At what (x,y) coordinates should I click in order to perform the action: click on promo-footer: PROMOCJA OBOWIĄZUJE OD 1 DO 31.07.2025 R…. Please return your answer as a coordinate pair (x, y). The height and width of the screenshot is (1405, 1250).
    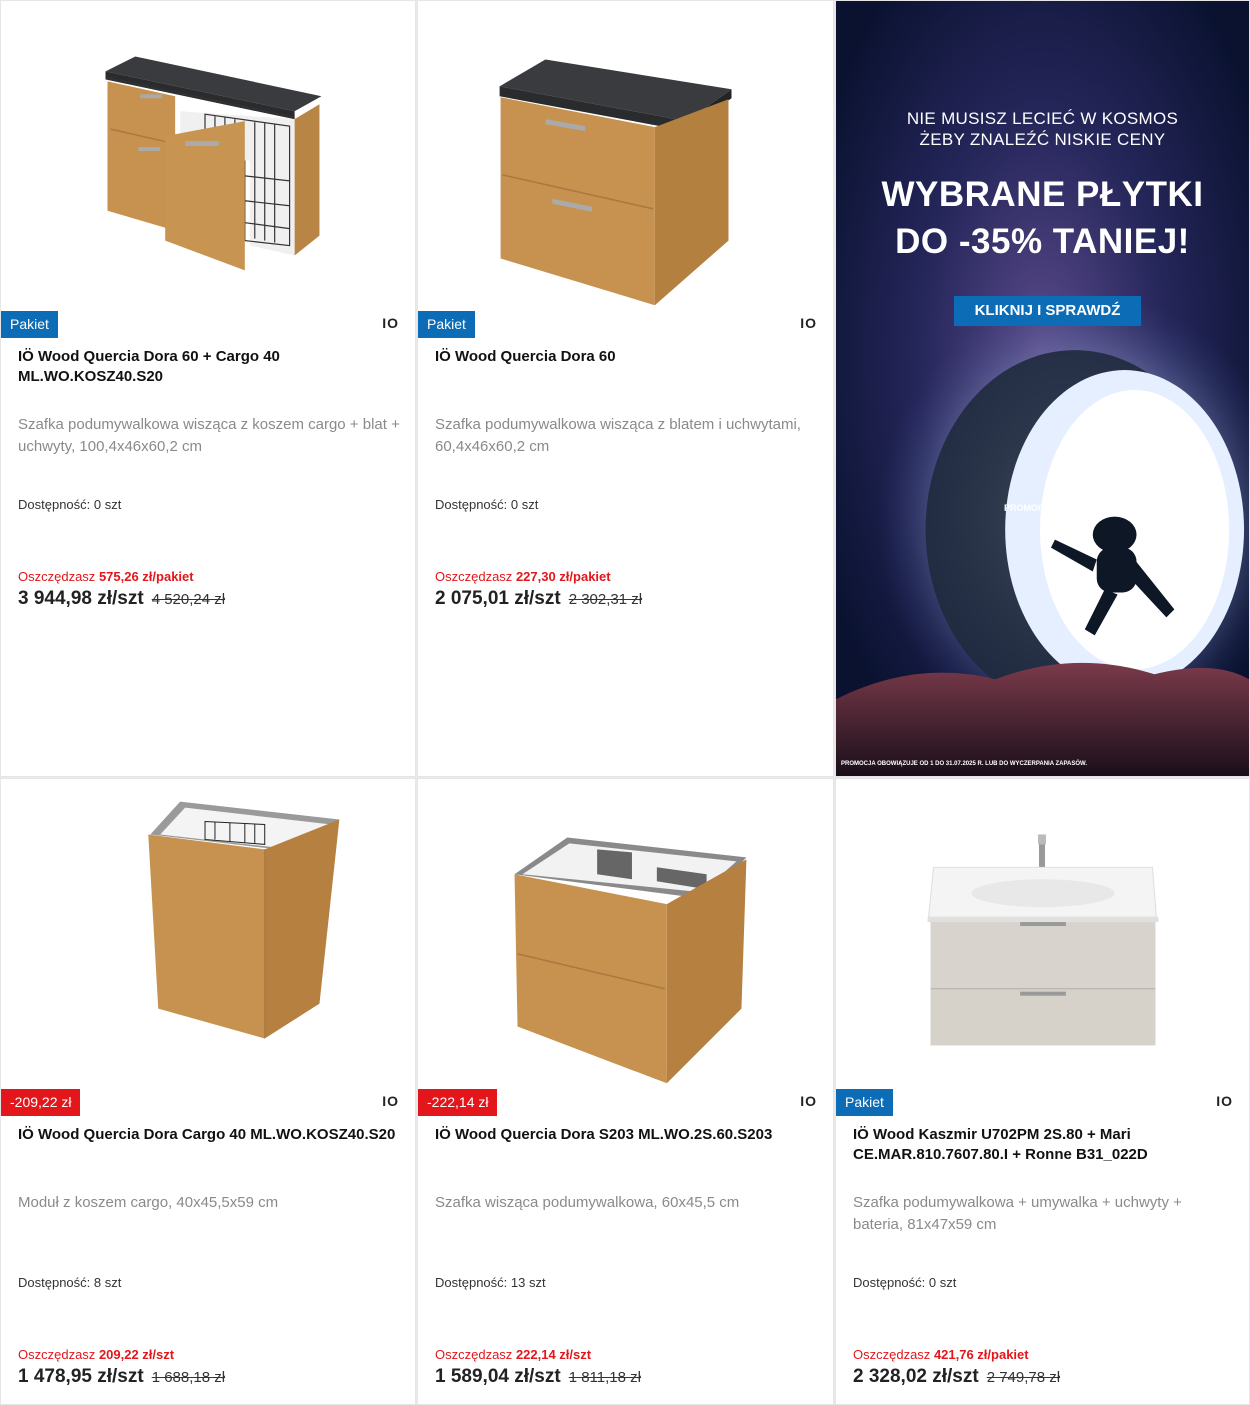
    Looking at the image, I should click on (964, 764).